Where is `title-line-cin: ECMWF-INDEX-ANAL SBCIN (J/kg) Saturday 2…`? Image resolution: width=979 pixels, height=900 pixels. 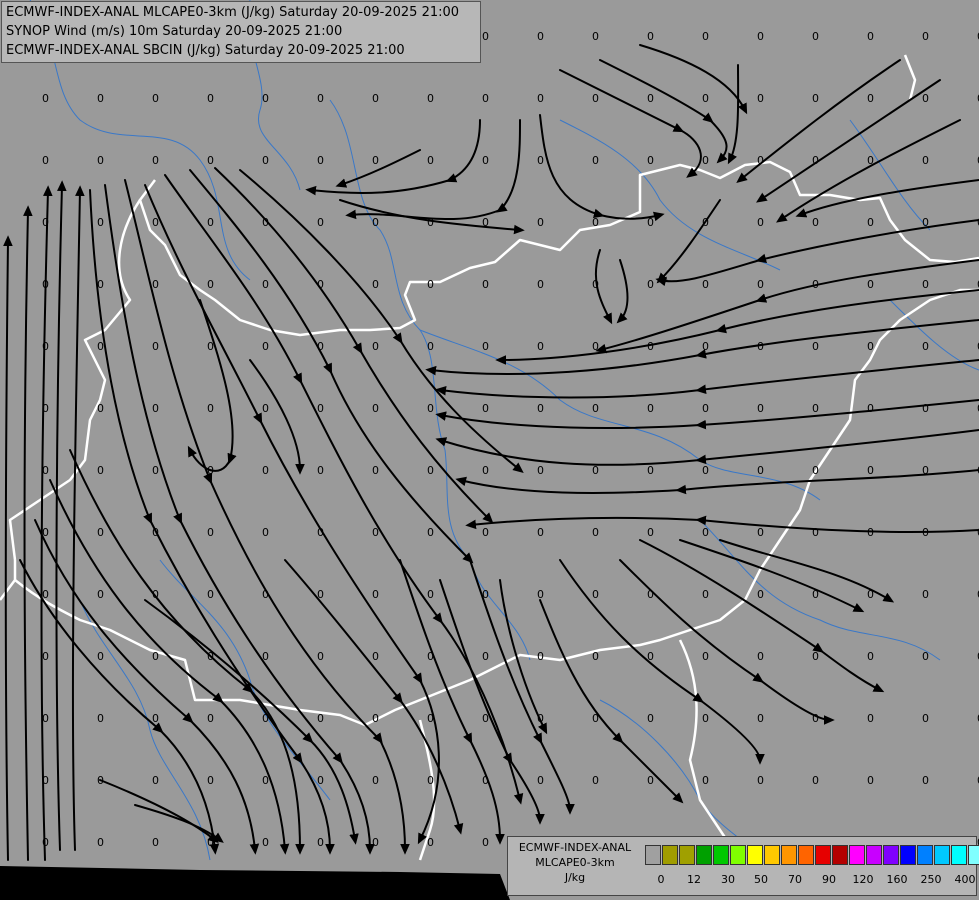 title-line-cin: ECMWF-INDEX-ANAL SBCIN (J/kg) Saturday 2… is located at coordinates (205, 50).